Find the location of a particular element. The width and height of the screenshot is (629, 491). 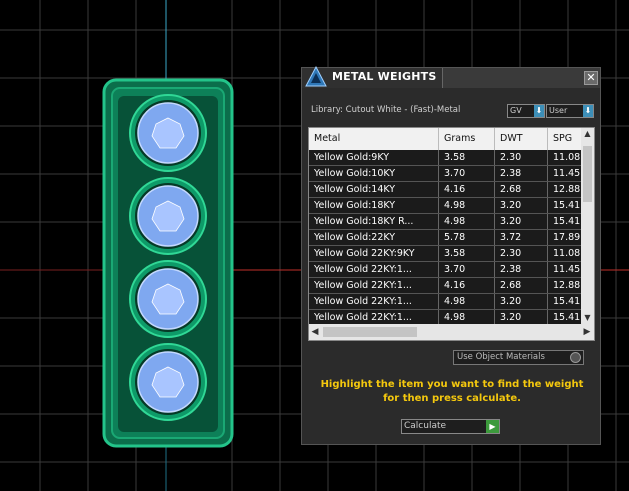

panel-title: METAL WEIGHTS is located at coordinates (384, 76).